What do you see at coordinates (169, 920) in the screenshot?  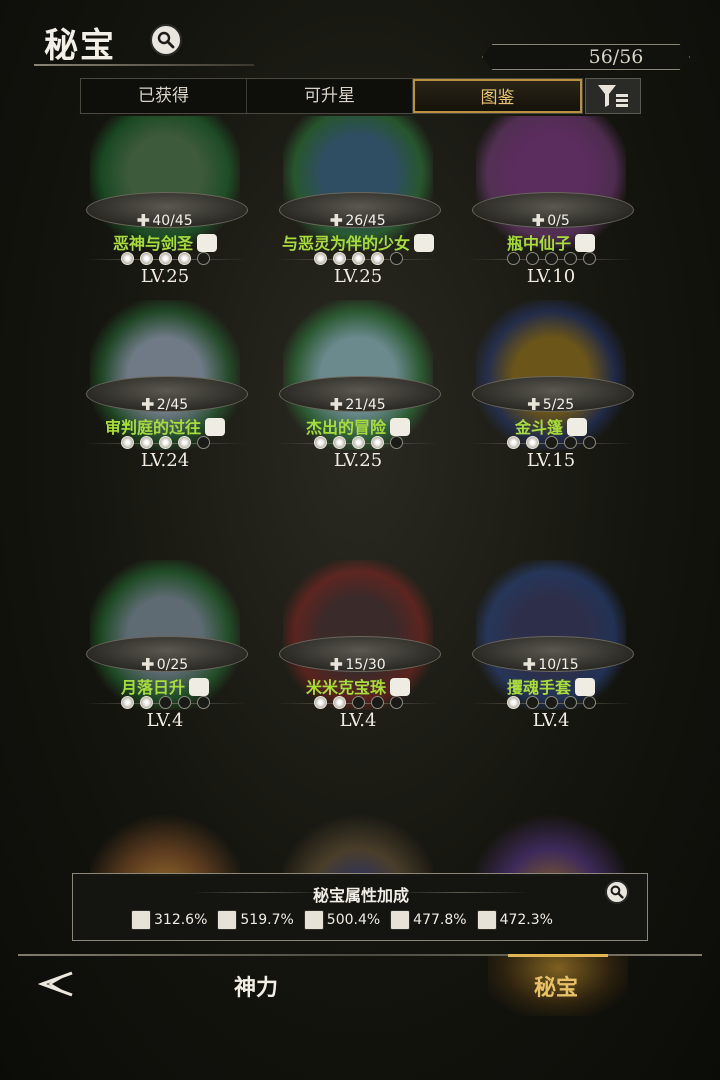 I see `bonus-stat: 312.6%` at bounding box center [169, 920].